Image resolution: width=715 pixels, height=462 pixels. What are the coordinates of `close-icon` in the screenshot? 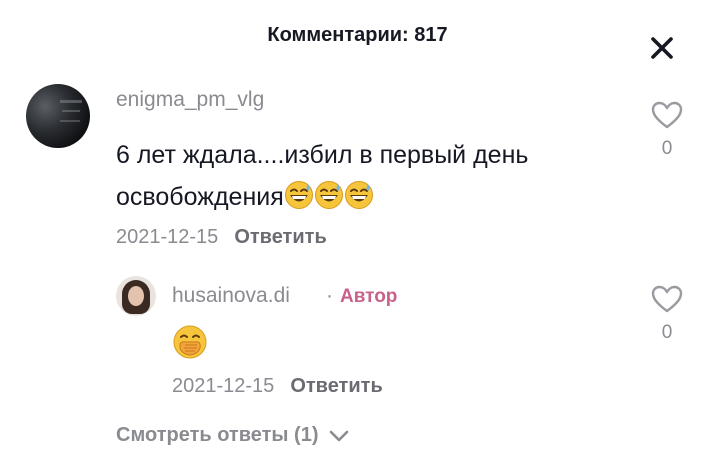 It's located at (662, 48).